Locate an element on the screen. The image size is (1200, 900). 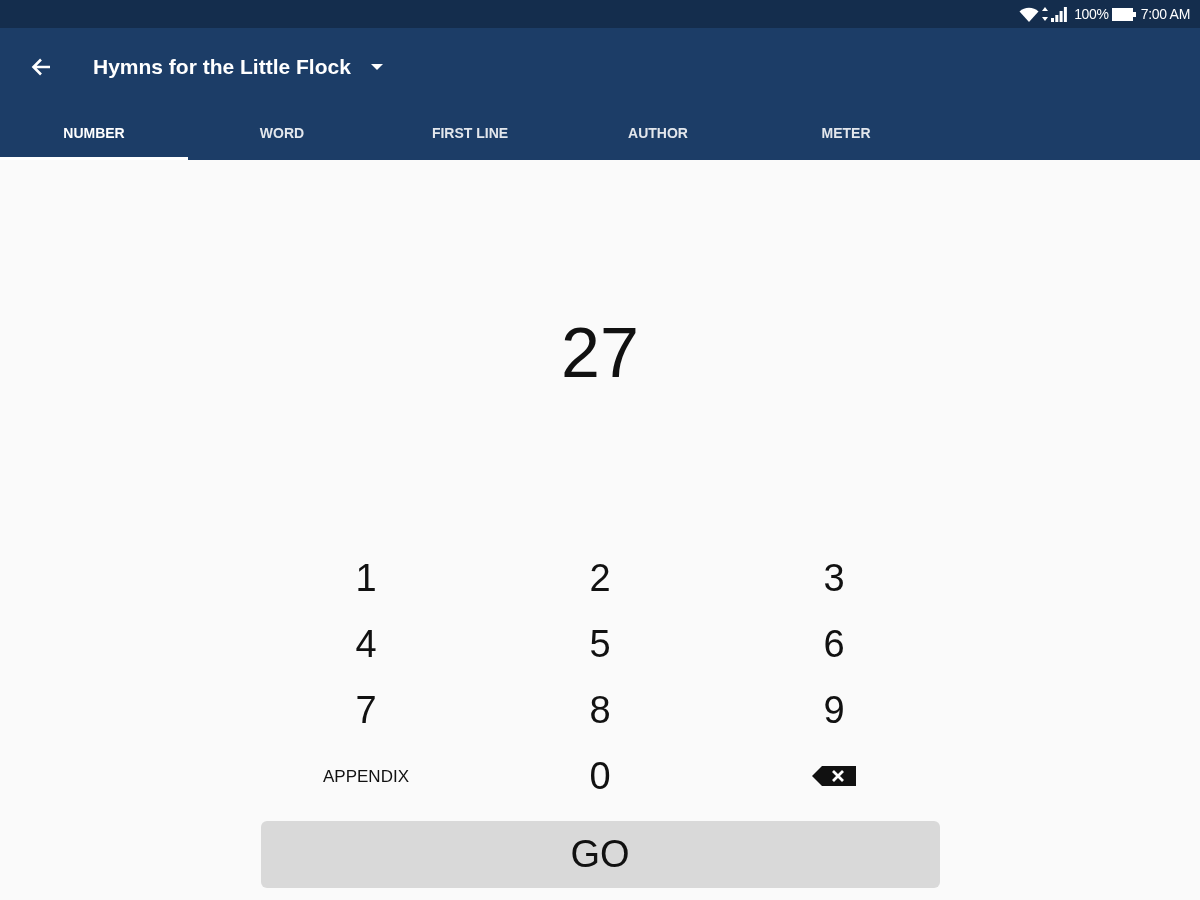
data-arrows-icon is located at coordinates (1045, 14).